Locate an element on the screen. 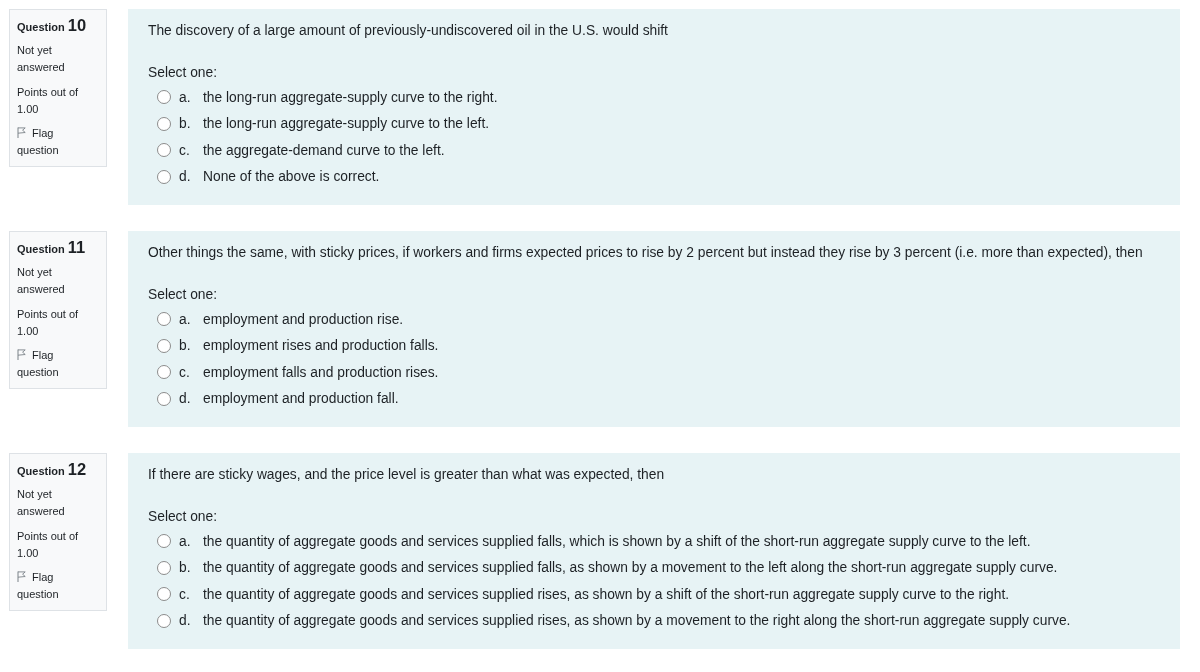 The height and width of the screenshot is (672, 1200). question-number: 10 is located at coordinates (77, 25).